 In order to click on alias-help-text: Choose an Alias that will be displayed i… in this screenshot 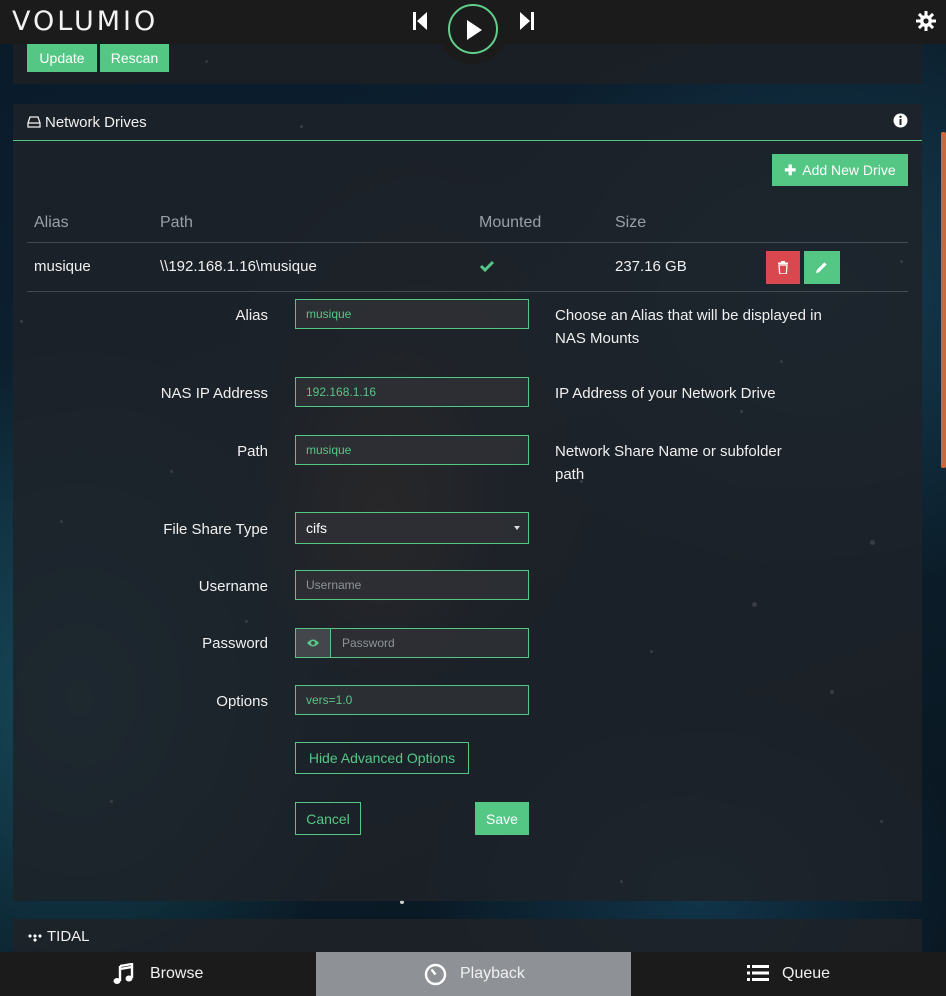, I will do `click(688, 327)`.